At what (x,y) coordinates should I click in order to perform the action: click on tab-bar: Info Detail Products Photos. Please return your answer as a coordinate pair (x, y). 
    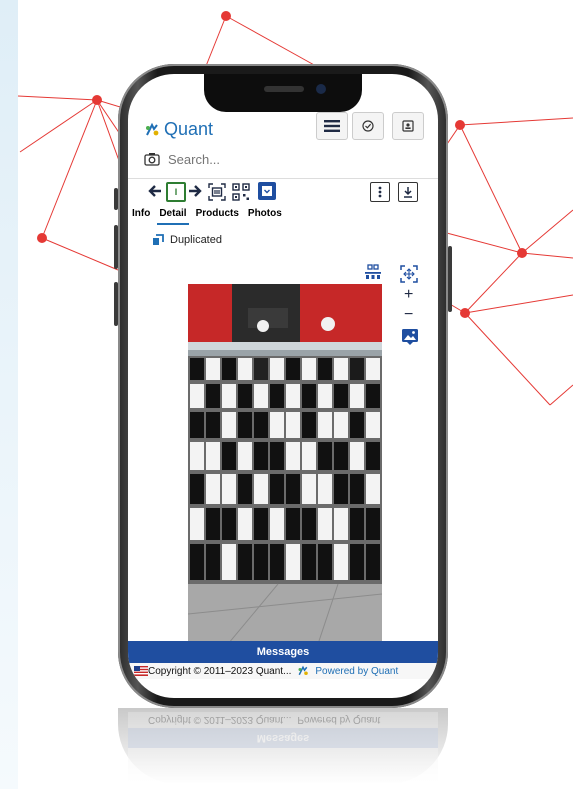
    Looking at the image, I should click on (283, 216).